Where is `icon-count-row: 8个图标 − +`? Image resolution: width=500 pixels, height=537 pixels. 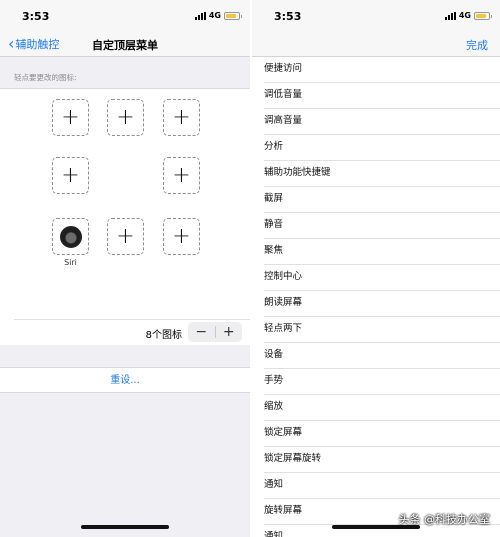 icon-count-row: 8个图标 − + is located at coordinates (132, 331).